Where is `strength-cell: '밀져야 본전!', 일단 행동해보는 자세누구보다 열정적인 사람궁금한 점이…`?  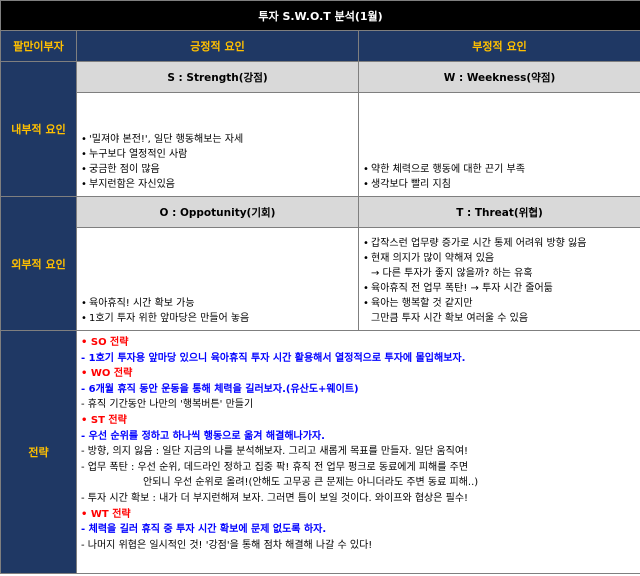 strength-cell: '밀져야 본전!', 일단 행동해보는 자세누구보다 열정적인 사람궁금한 점이… is located at coordinates (217, 144).